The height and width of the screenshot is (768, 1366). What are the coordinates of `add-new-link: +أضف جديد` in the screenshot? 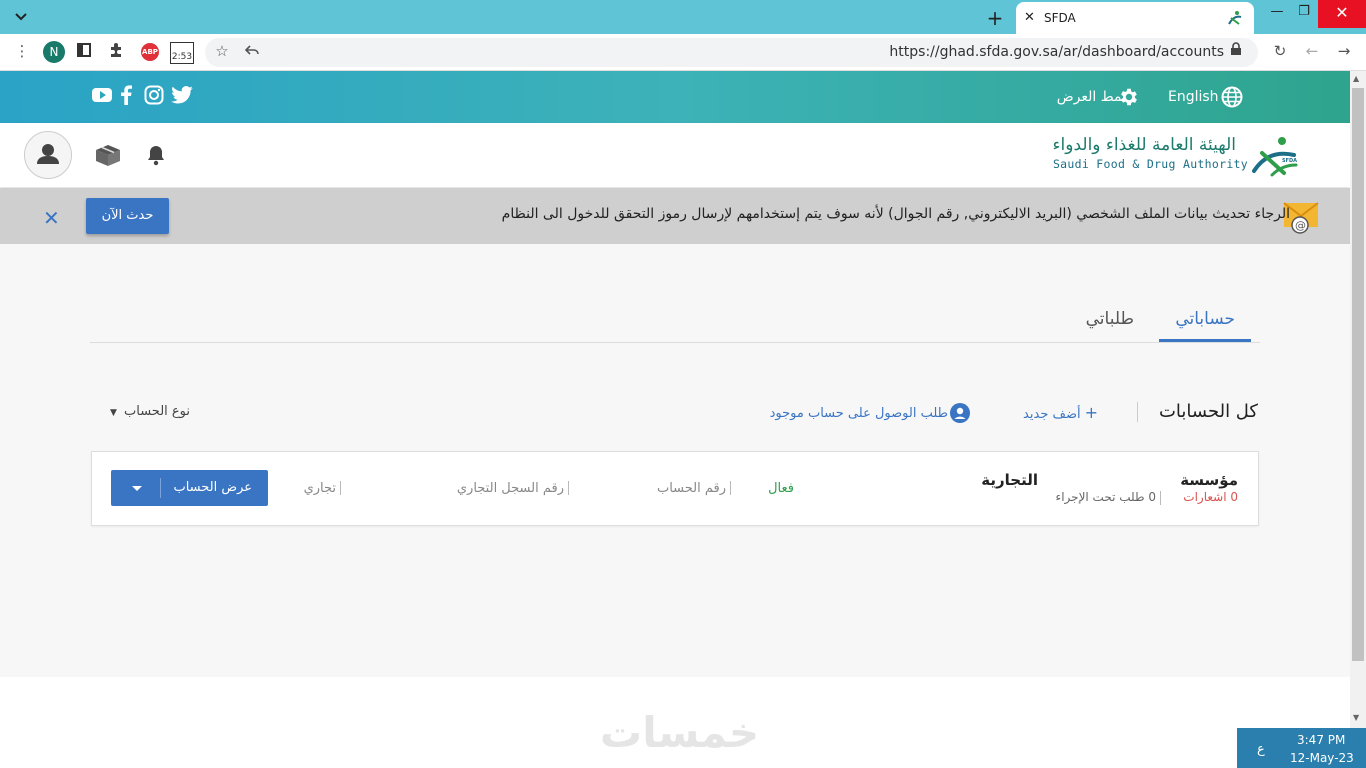 It's located at (1060, 412).